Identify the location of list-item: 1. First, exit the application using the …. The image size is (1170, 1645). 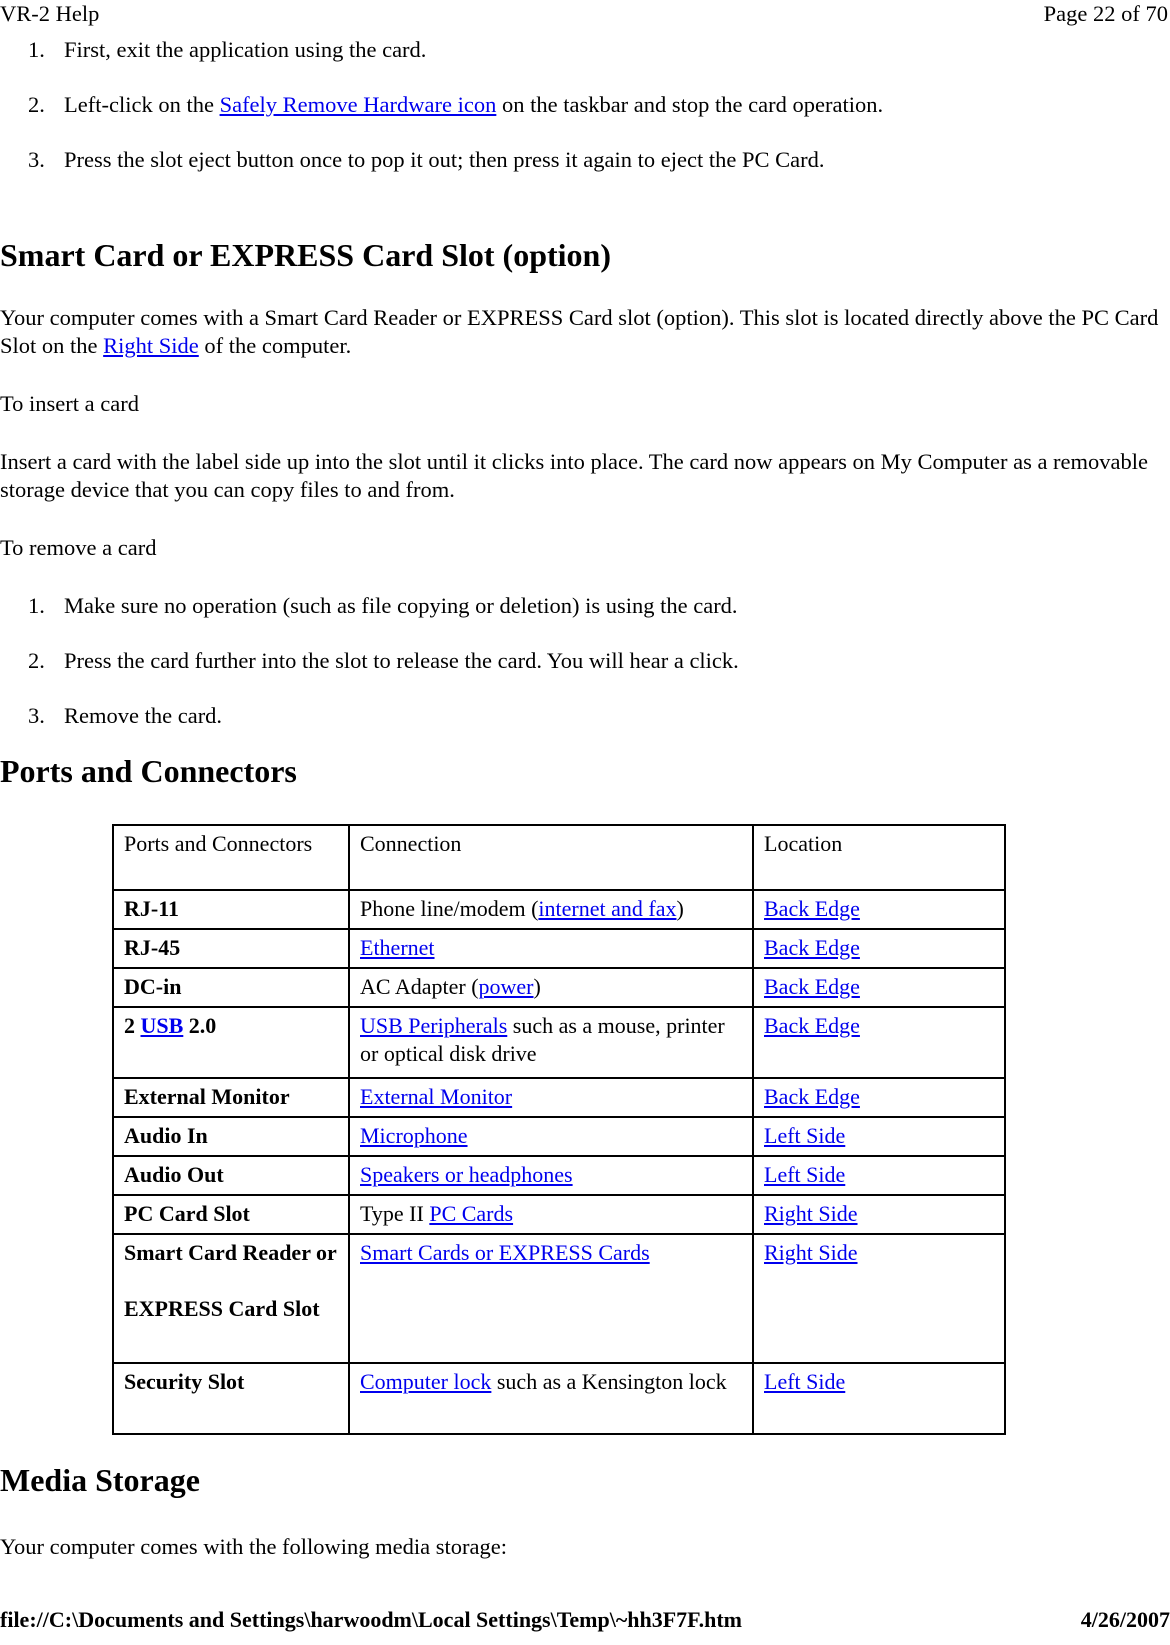
(585, 50).